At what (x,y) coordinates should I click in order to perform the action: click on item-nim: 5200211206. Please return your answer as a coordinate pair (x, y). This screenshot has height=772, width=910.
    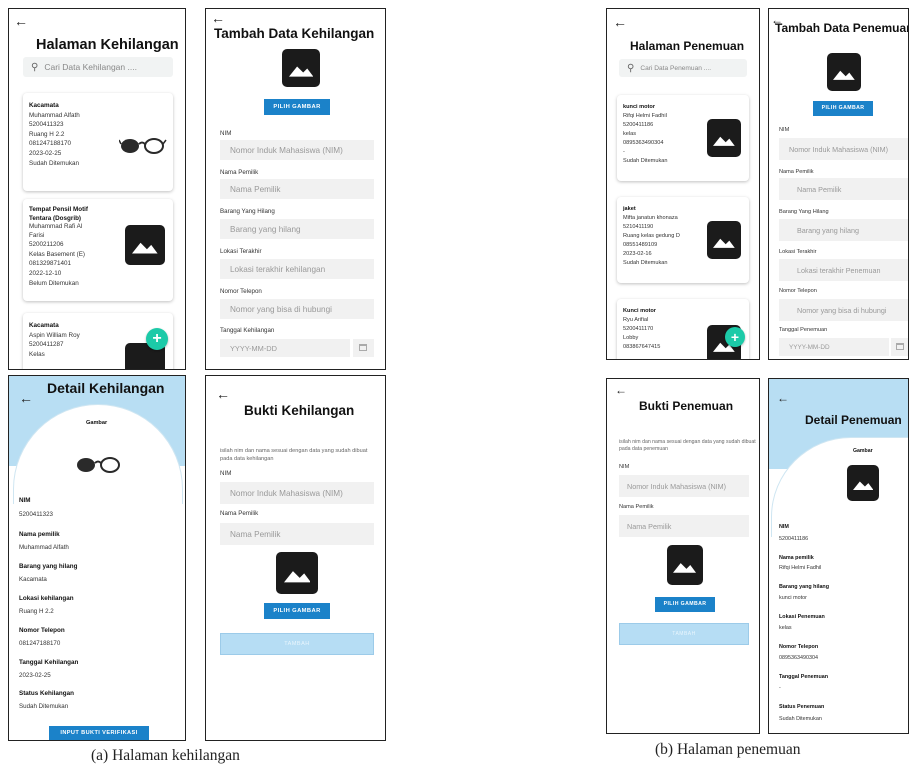
    Looking at the image, I should click on (46, 245).